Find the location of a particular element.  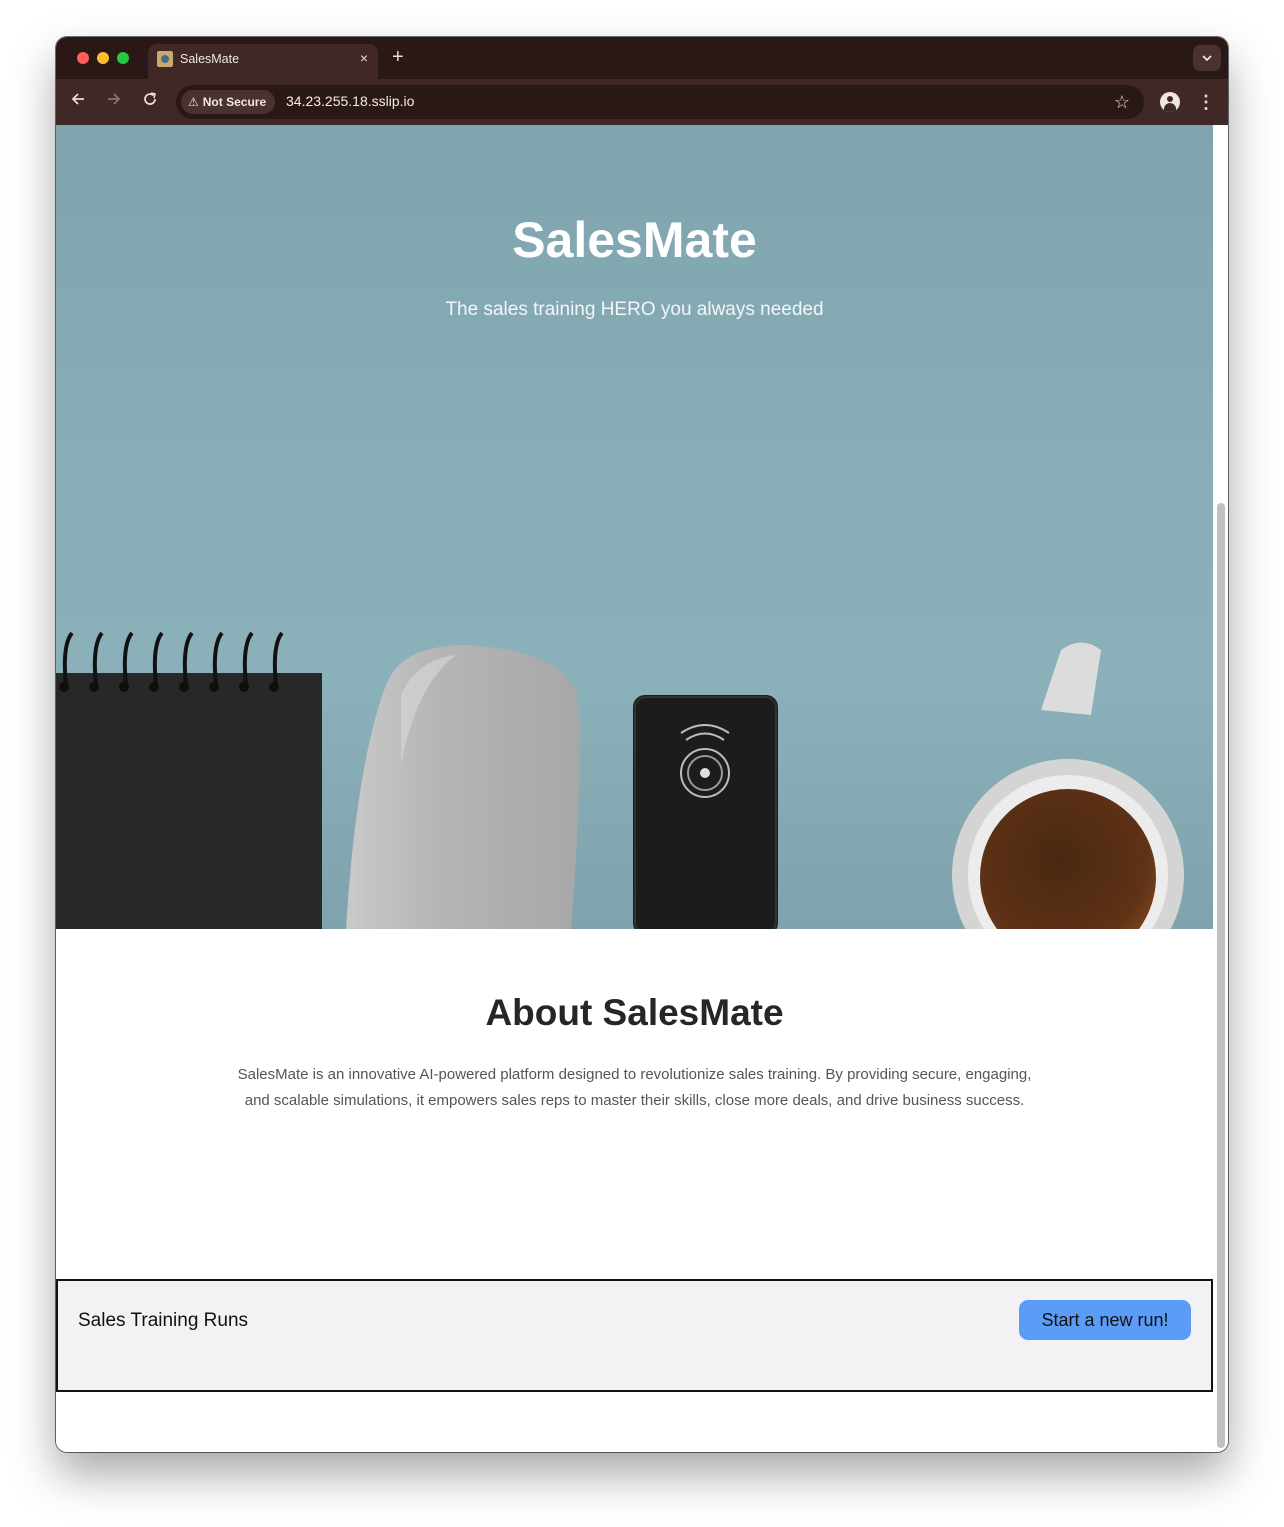

scrollbar is located at coordinates (1220, 788).